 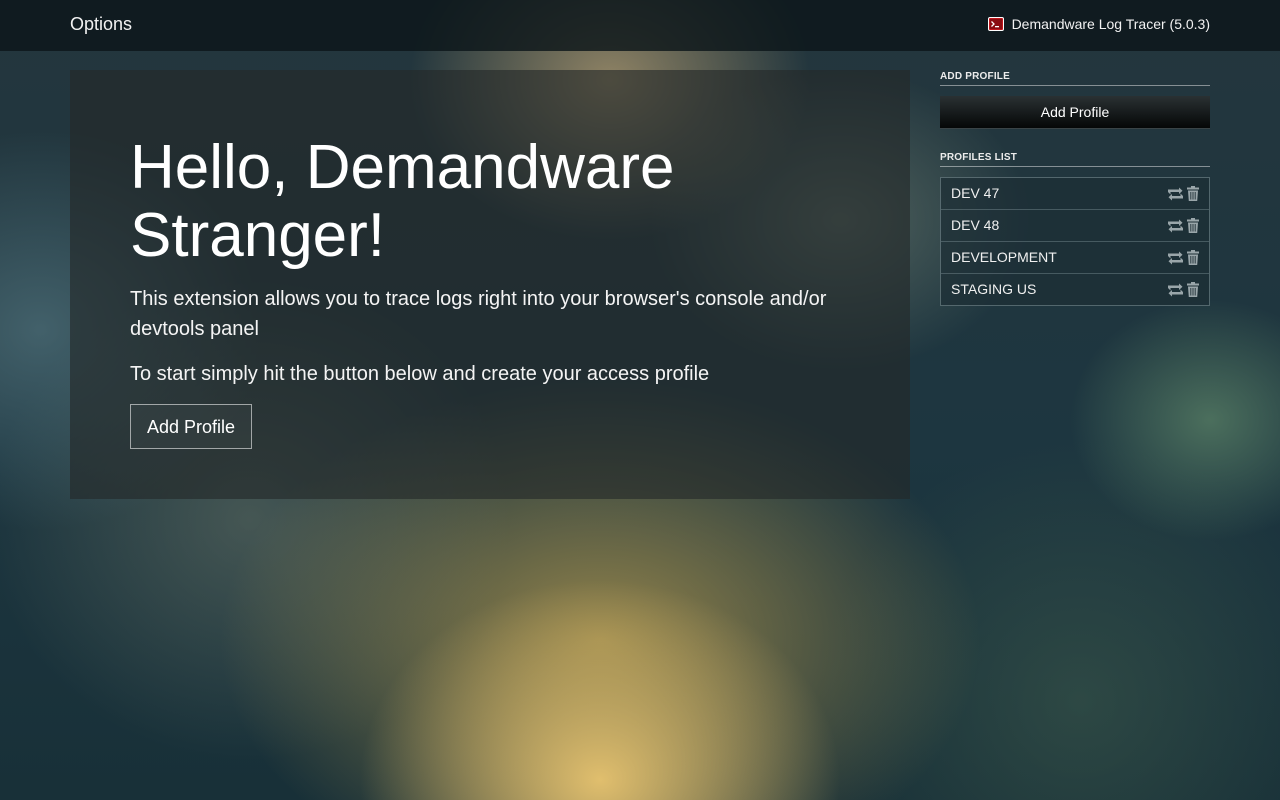 What do you see at coordinates (402, 201) in the screenshot?
I see `welcome-heading: Hello, Demandware Stranger!` at bounding box center [402, 201].